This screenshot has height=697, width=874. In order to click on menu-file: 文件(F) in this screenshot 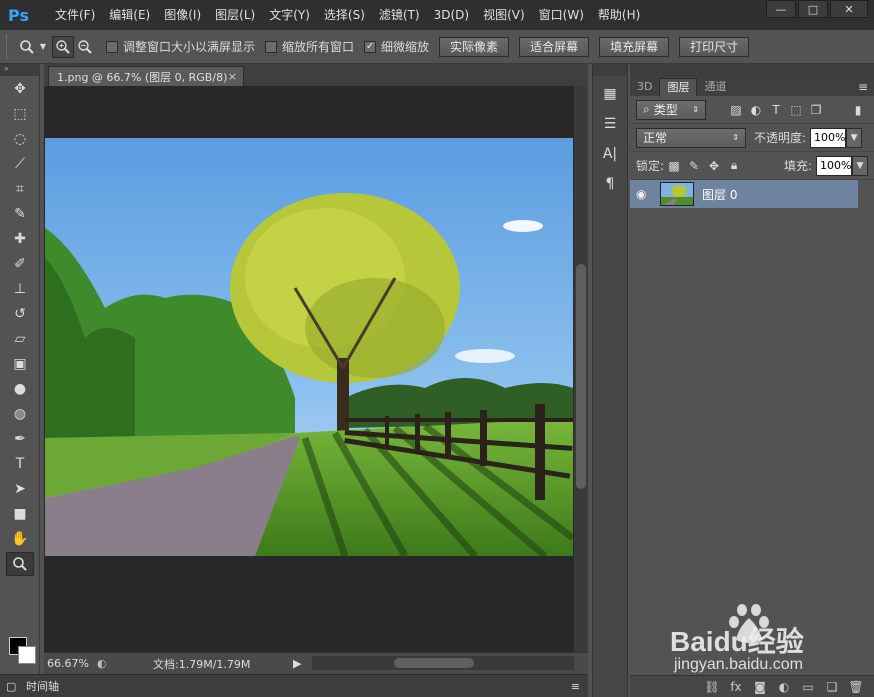, I will do `click(75, 15)`.